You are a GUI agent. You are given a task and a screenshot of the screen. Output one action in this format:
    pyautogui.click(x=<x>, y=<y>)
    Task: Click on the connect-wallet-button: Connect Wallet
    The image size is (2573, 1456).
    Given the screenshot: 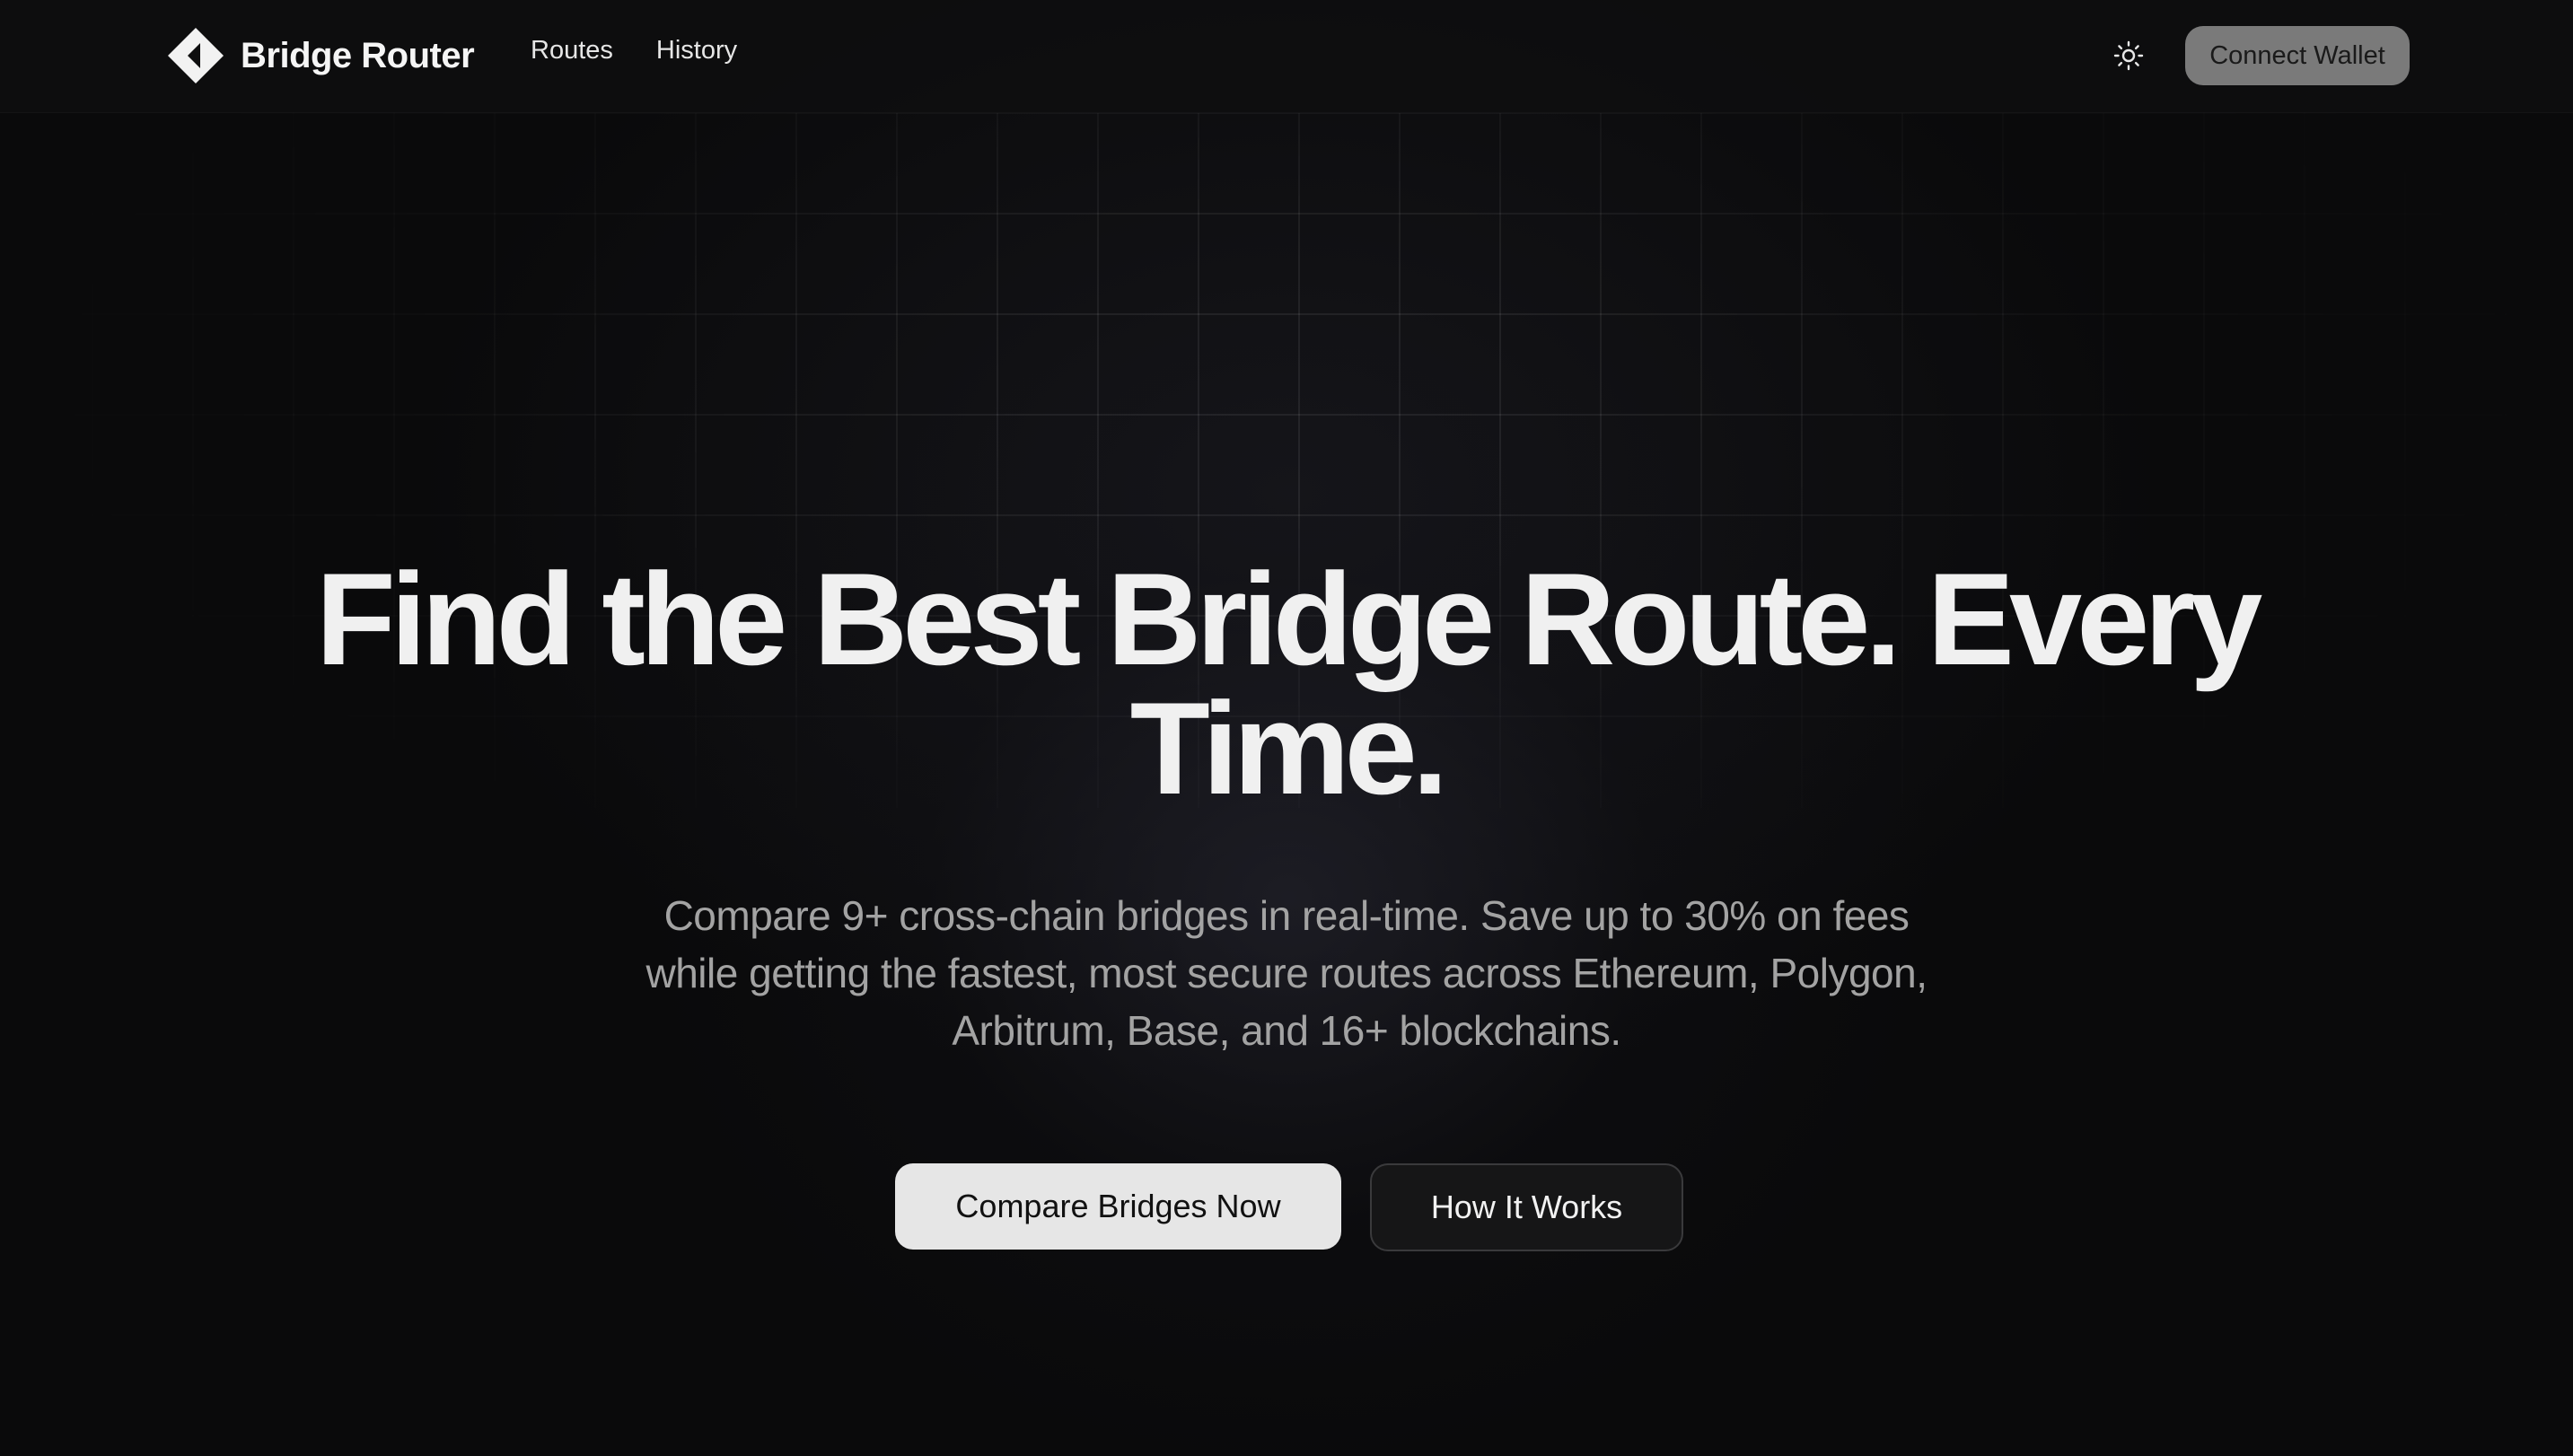 What is the action you would take?
    pyautogui.click(x=2297, y=55)
    